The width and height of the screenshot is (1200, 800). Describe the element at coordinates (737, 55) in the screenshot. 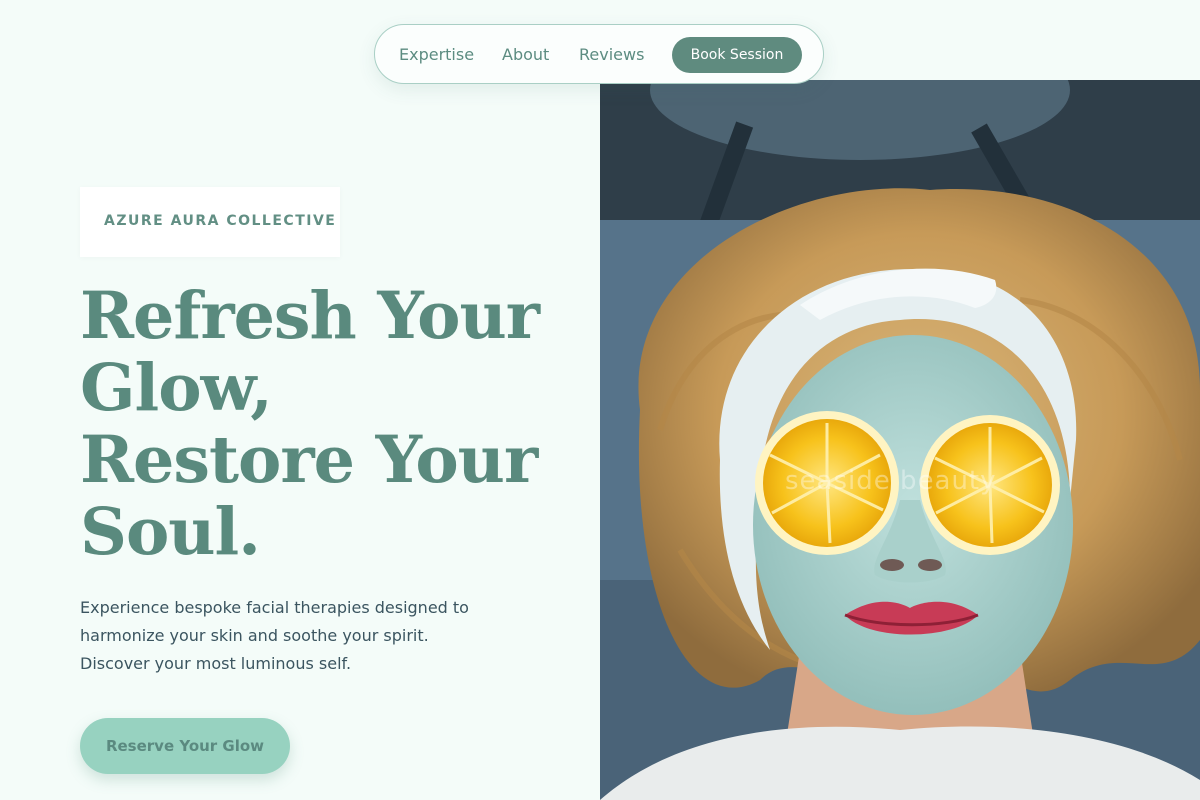

I see `book-session-button: Book Session` at that location.